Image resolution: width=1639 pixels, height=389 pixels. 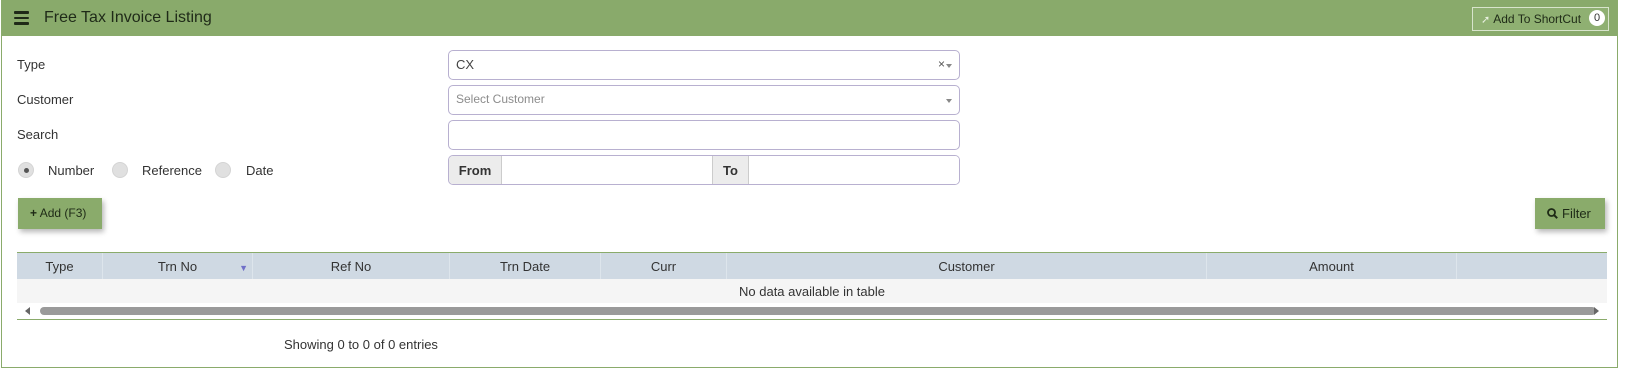 I want to click on horizontal-scrollbar, so click(x=812, y=311).